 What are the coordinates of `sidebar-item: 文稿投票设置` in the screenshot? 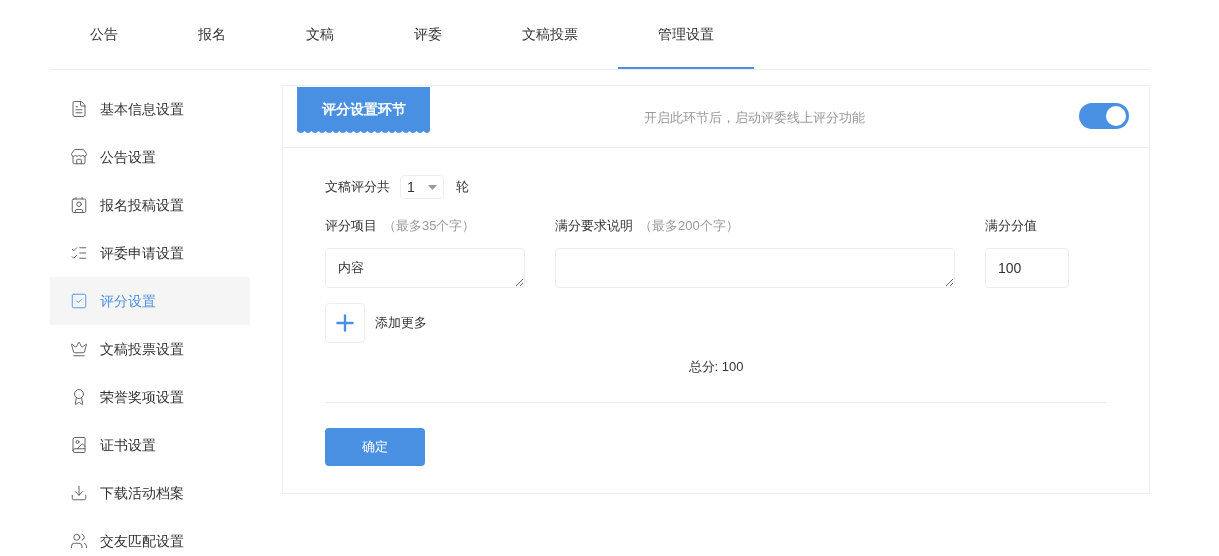 It's located at (150, 349).